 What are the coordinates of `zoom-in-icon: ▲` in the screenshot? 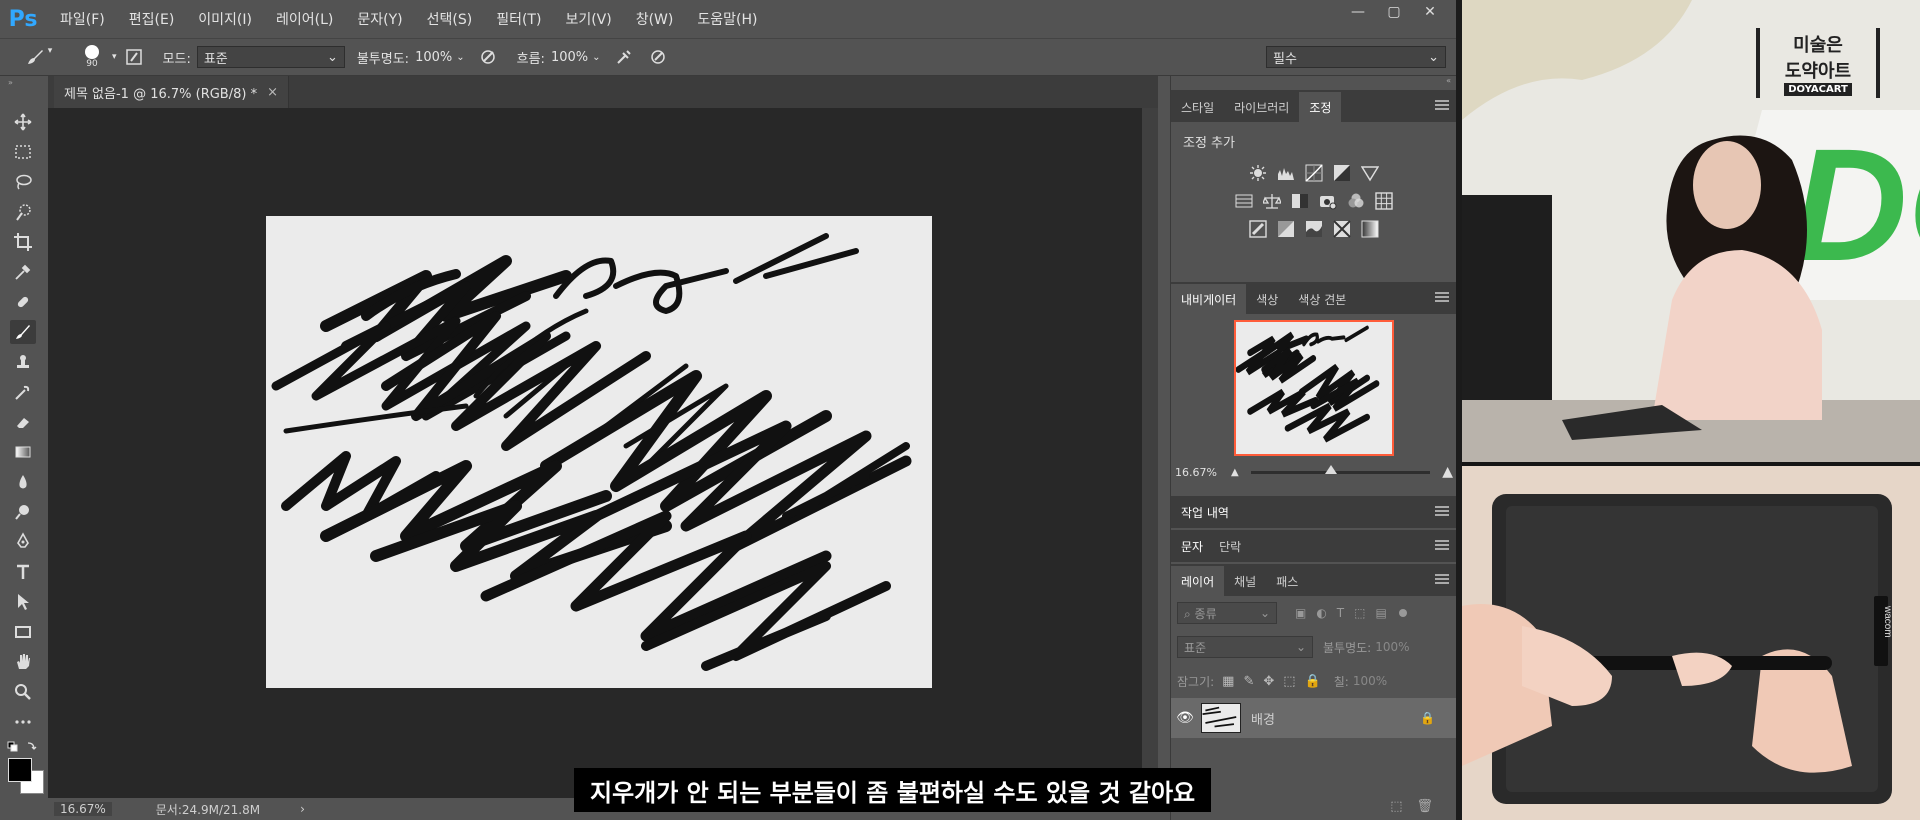 It's located at (1447, 472).